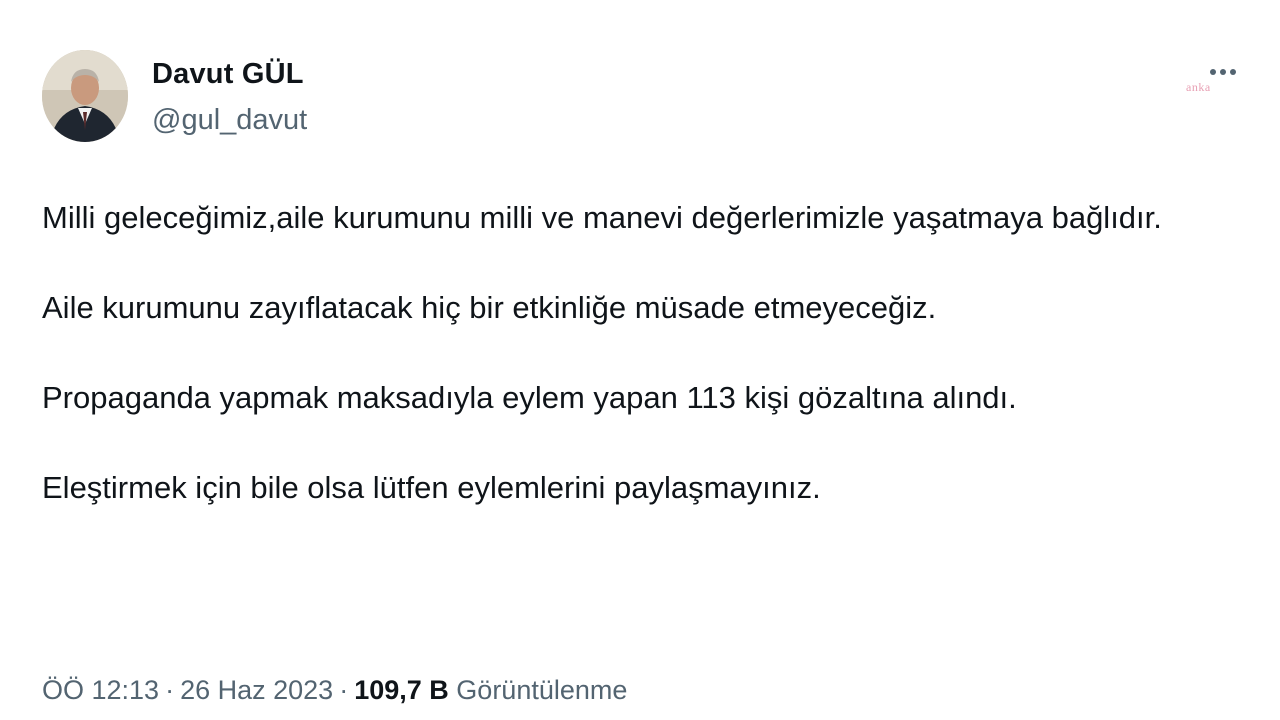 The width and height of the screenshot is (1280, 720). I want to click on views-count: 109,7 B, so click(401, 690).